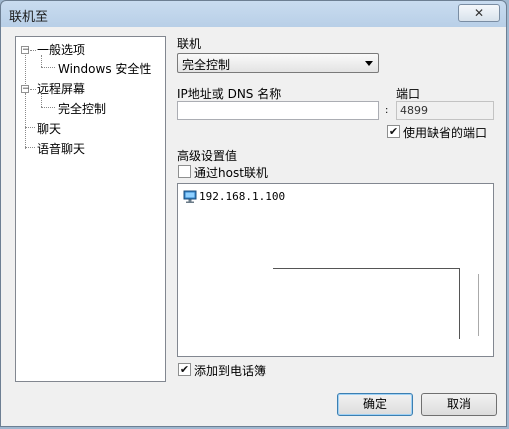 The height and width of the screenshot is (429, 509). I want to click on close-icon: ✕, so click(479, 13).